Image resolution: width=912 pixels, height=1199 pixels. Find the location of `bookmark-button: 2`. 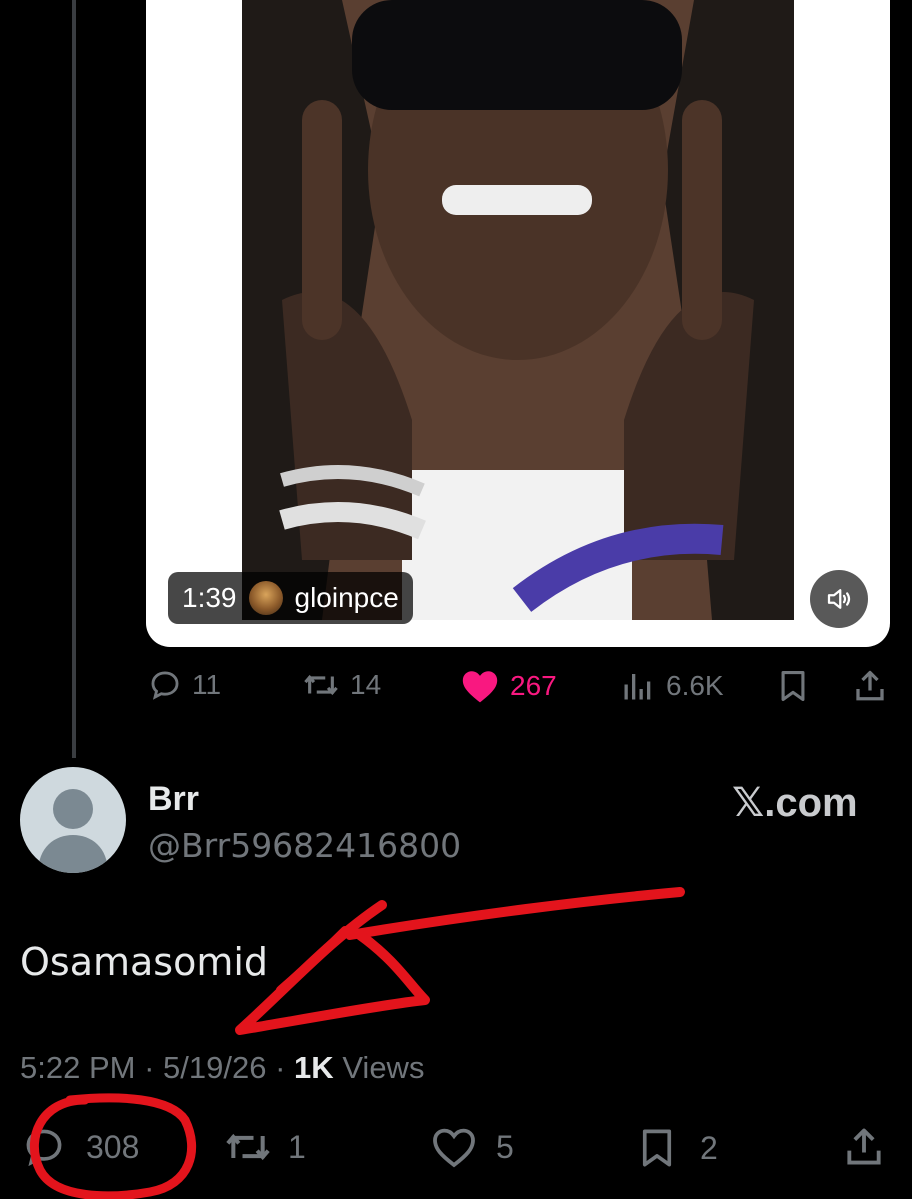

bookmark-button: 2 is located at coordinates (677, 1148).